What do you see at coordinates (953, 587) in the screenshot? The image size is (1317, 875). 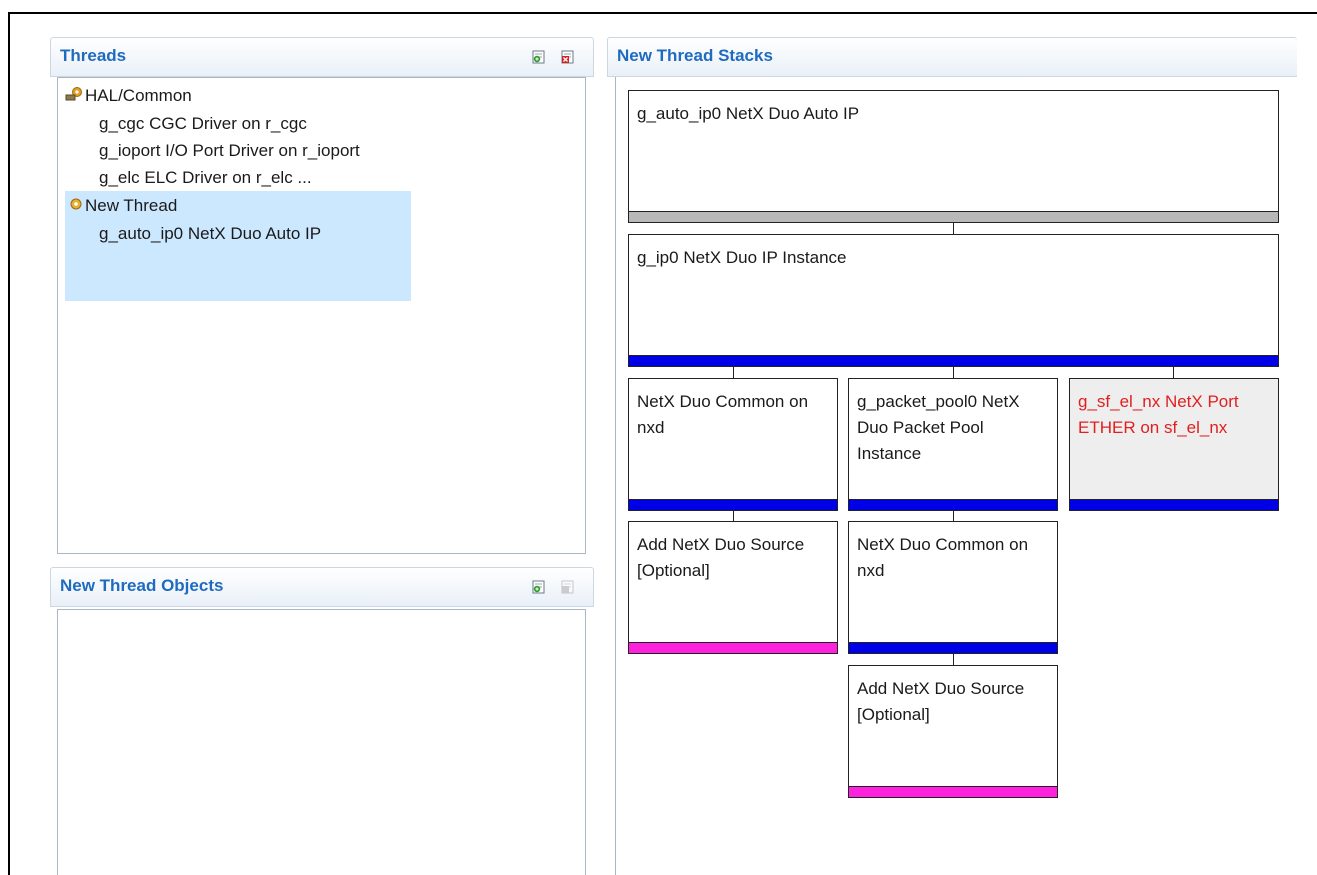 I see `stack-box-netx-common-2: NetX Duo Common on nxd` at bounding box center [953, 587].